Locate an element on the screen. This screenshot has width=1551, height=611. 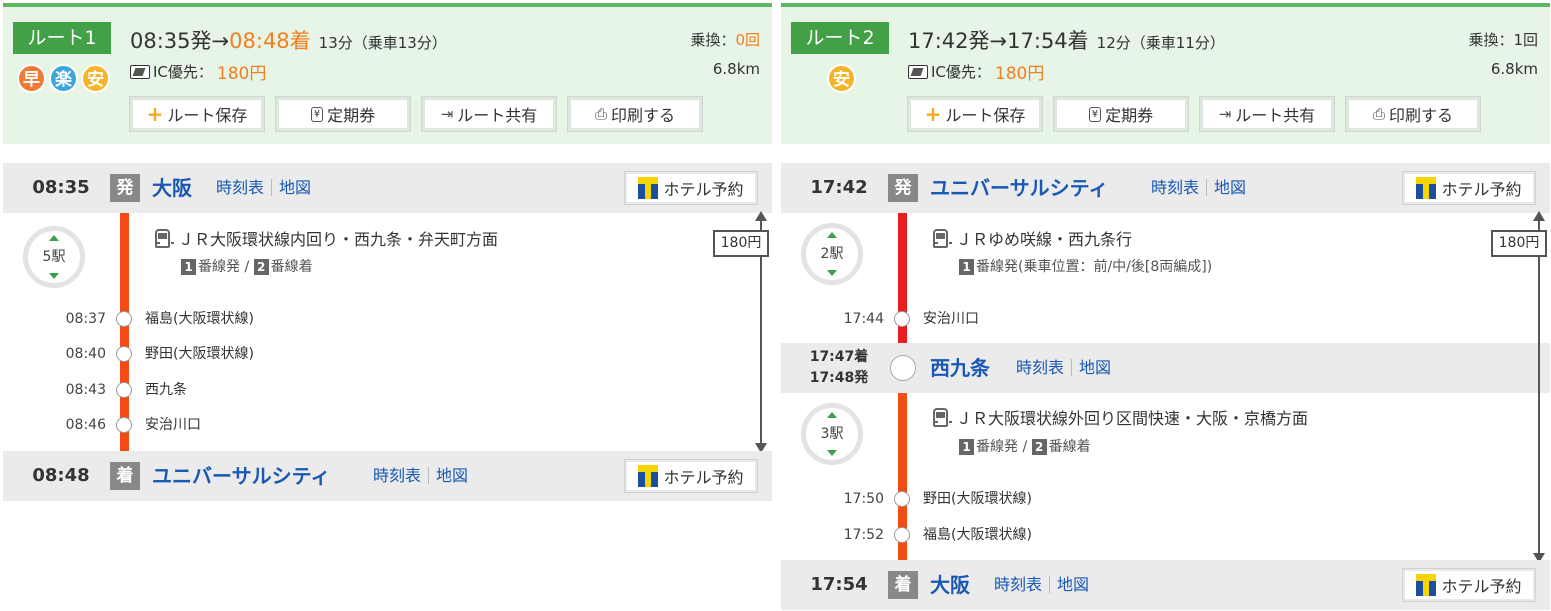
ticket-icon: ¥ is located at coordinates (1095, 114).